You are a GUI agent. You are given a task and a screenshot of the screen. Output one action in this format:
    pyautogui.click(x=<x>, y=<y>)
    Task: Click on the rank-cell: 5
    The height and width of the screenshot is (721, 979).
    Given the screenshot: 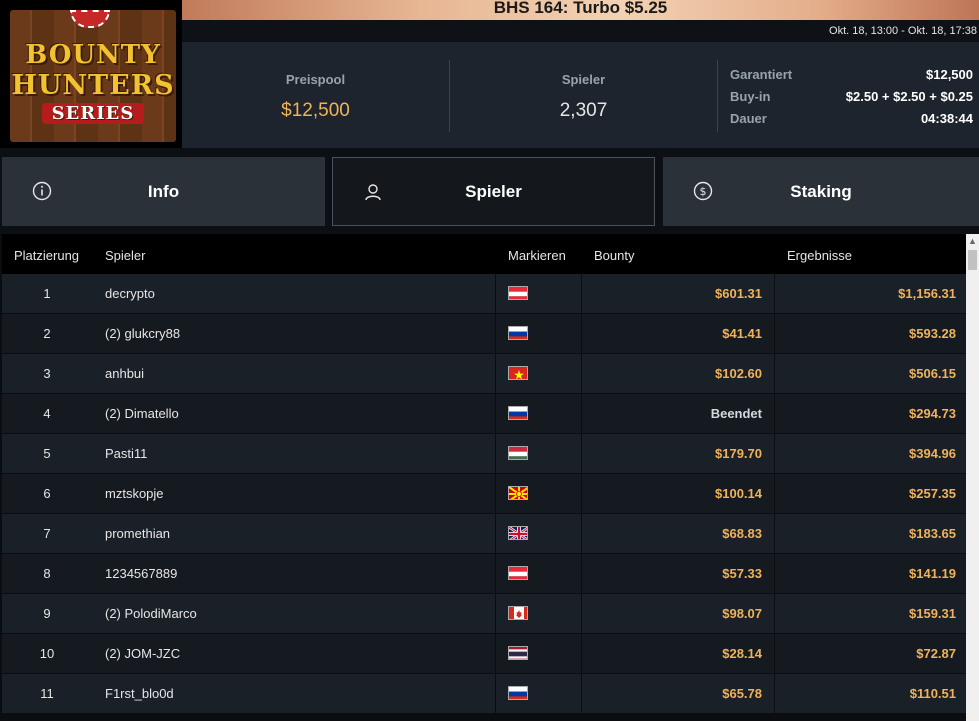 What is the action you would take?
    pyautogui.click(x=47, y=453)
    